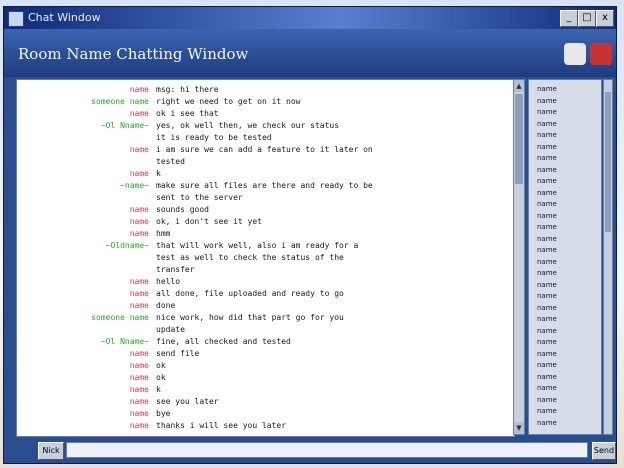 The image size is (624, 468). Describe the element at coordinates (214, 137) in the screenshot. I see `message-text: it is ready to be tested` at that location.